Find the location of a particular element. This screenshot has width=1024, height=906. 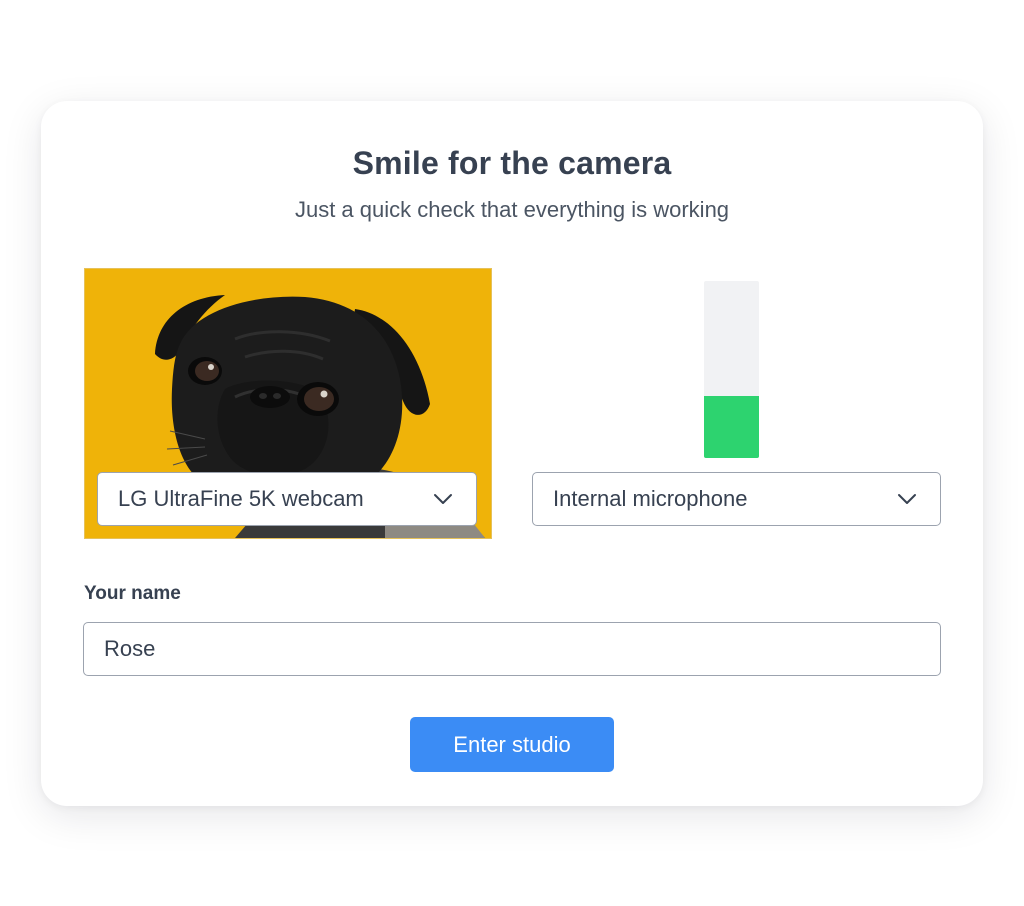

microphone-select: Internal microphone is located at coordinates (736, 499).